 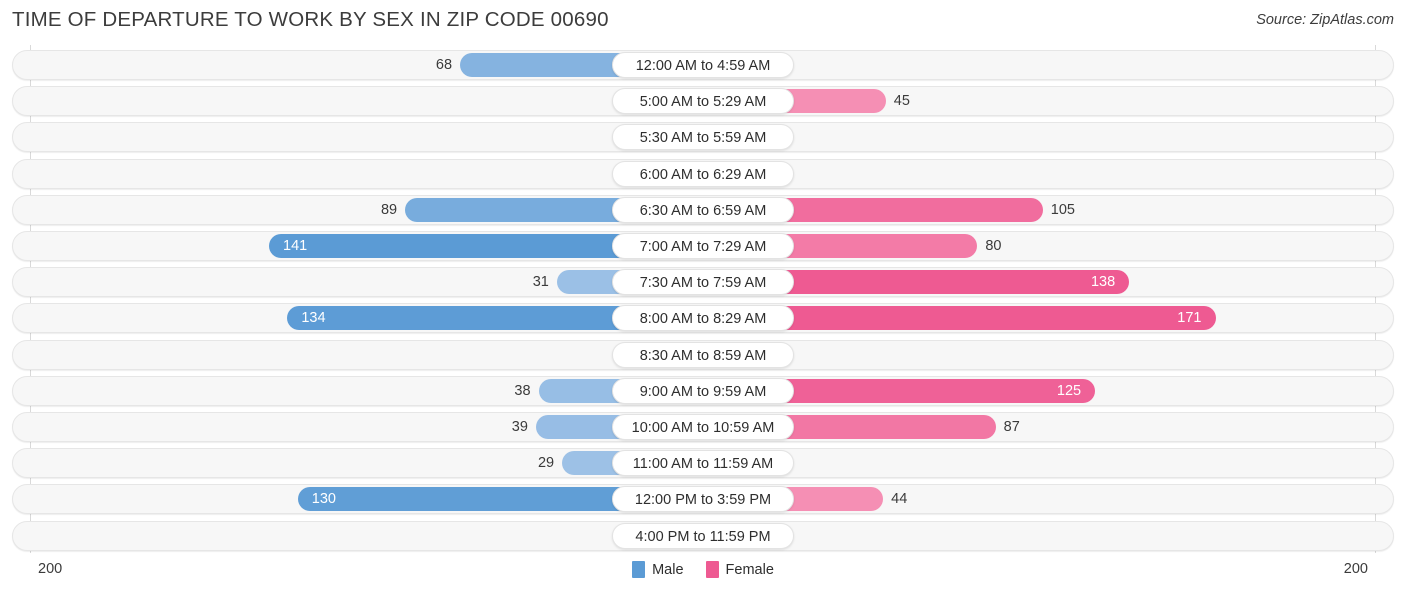 What do you see at coordinates (668, 569) in the screenshot?
I see `legend-label-male: Male` at bounding box center [668, 569].